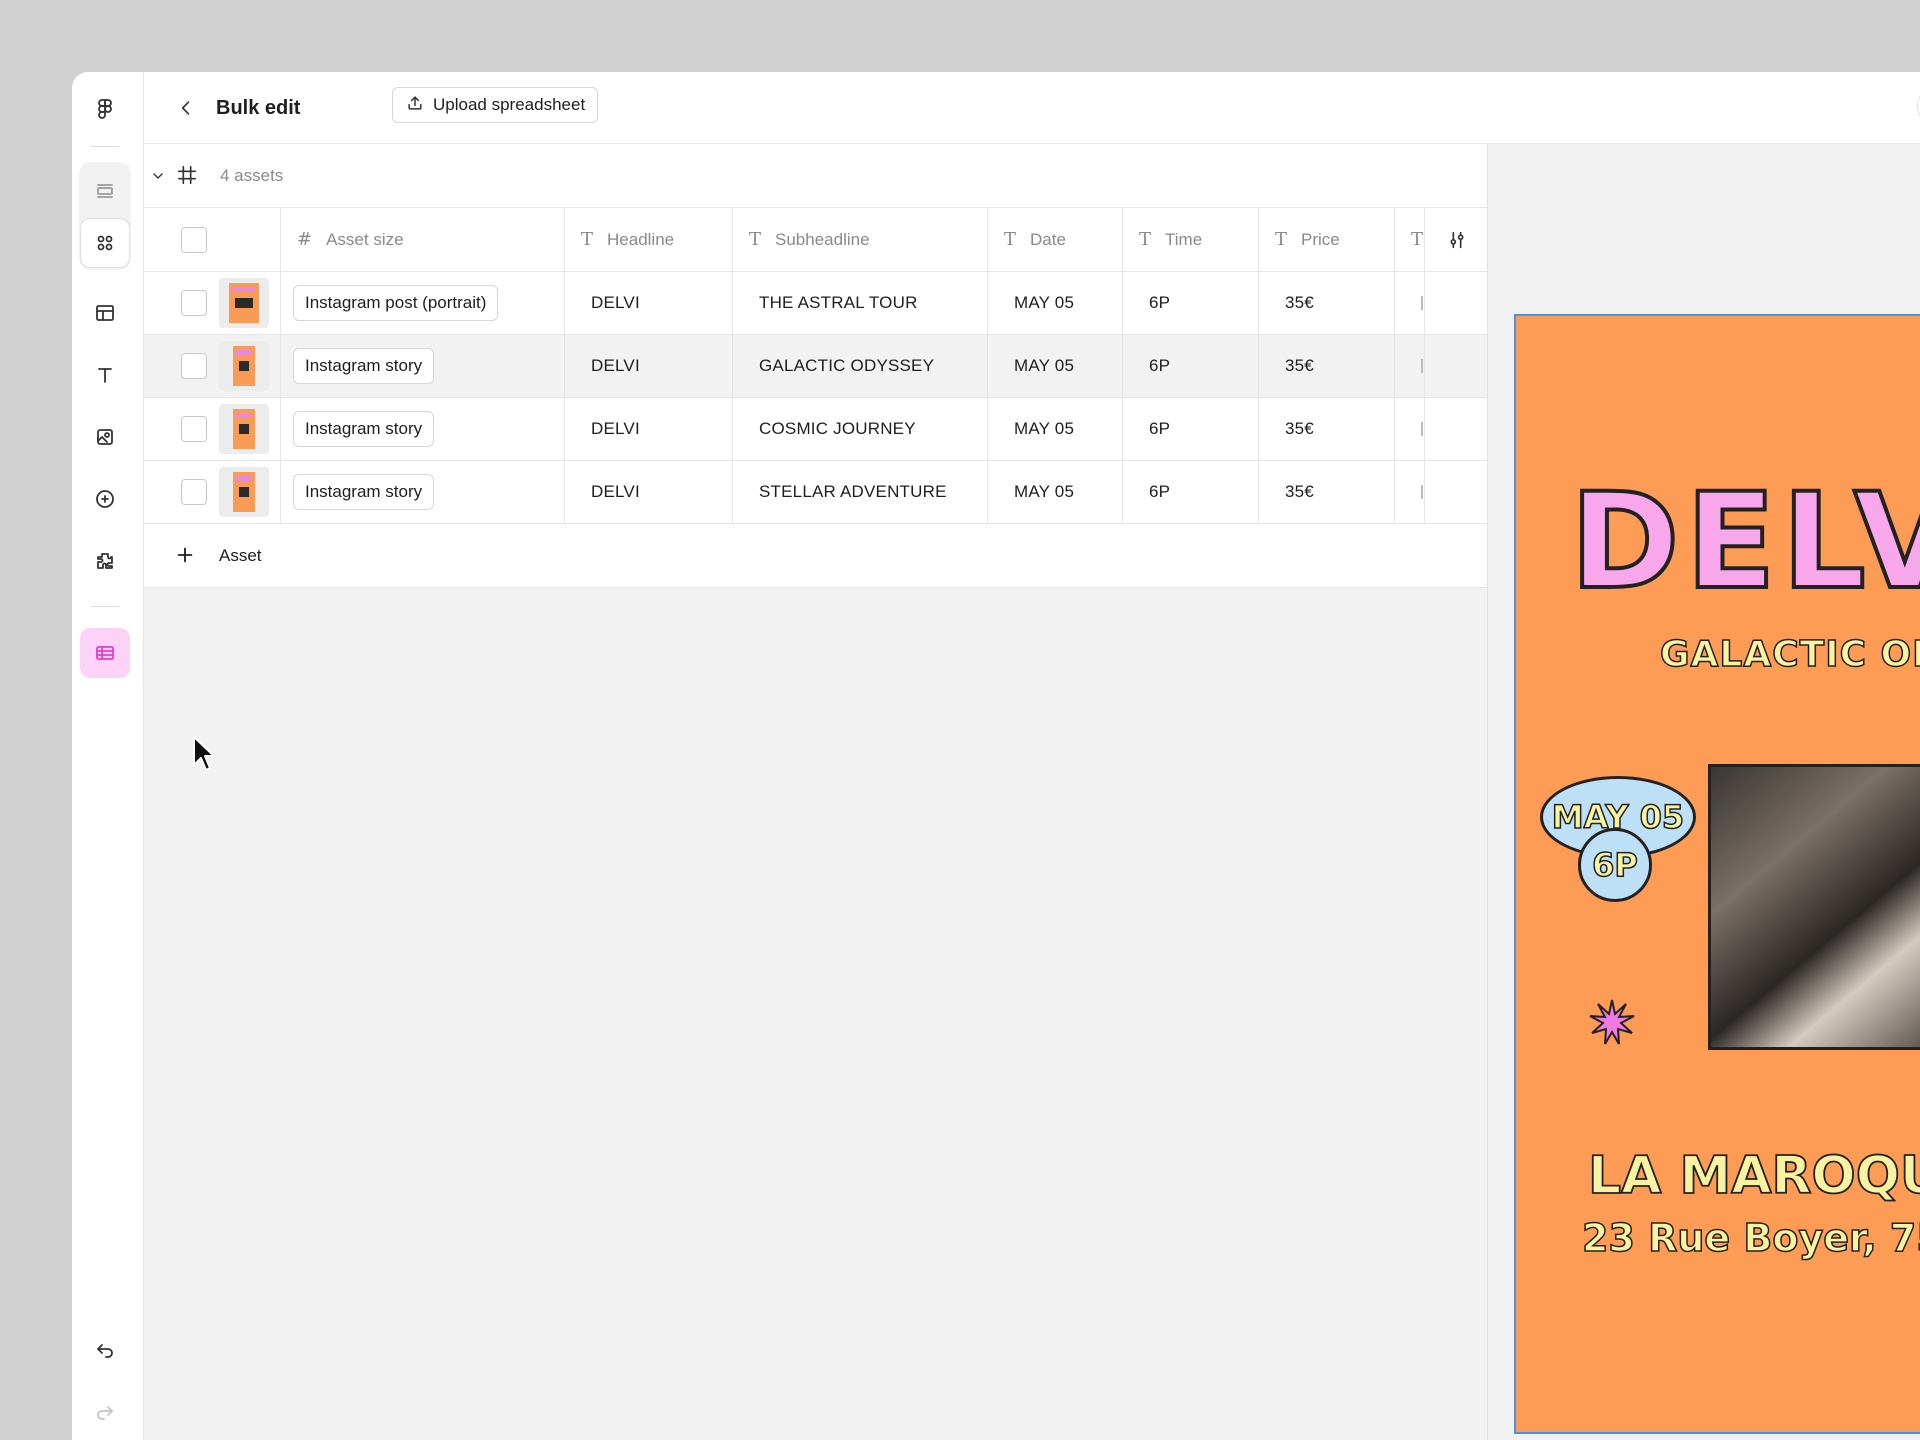  I want to click on cell-value: GALACTIC ODYSSEY, so click(847, 365).